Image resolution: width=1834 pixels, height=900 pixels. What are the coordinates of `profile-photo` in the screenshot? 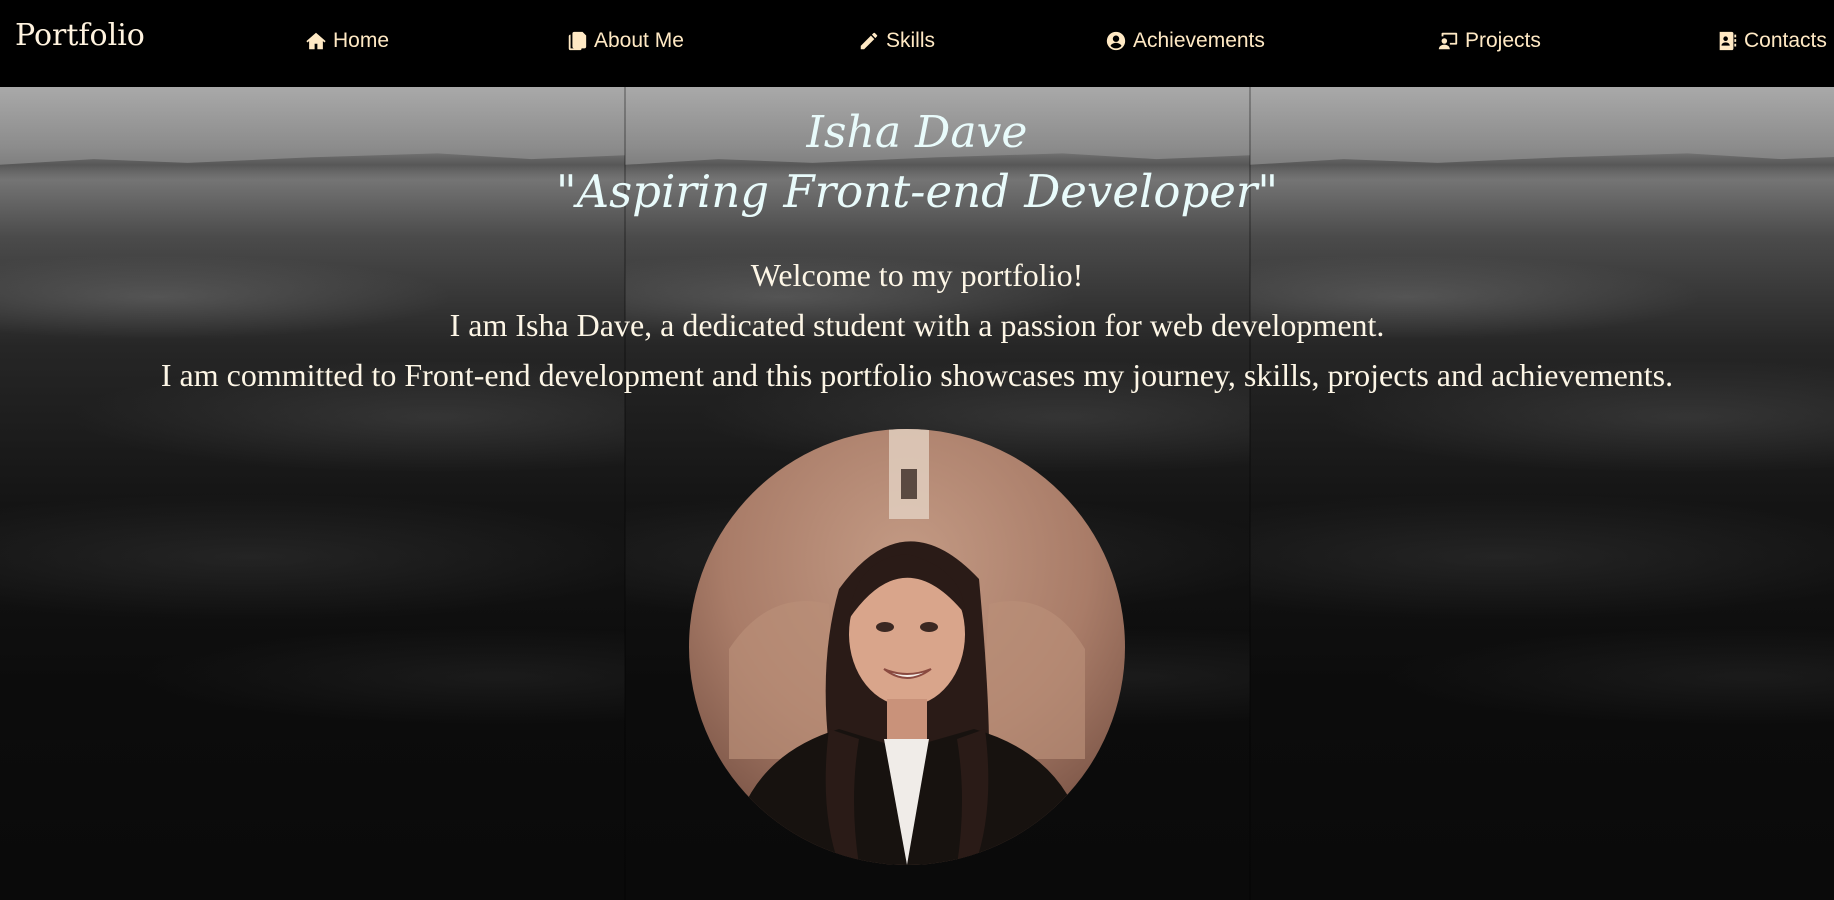 It's located at (907, 647).